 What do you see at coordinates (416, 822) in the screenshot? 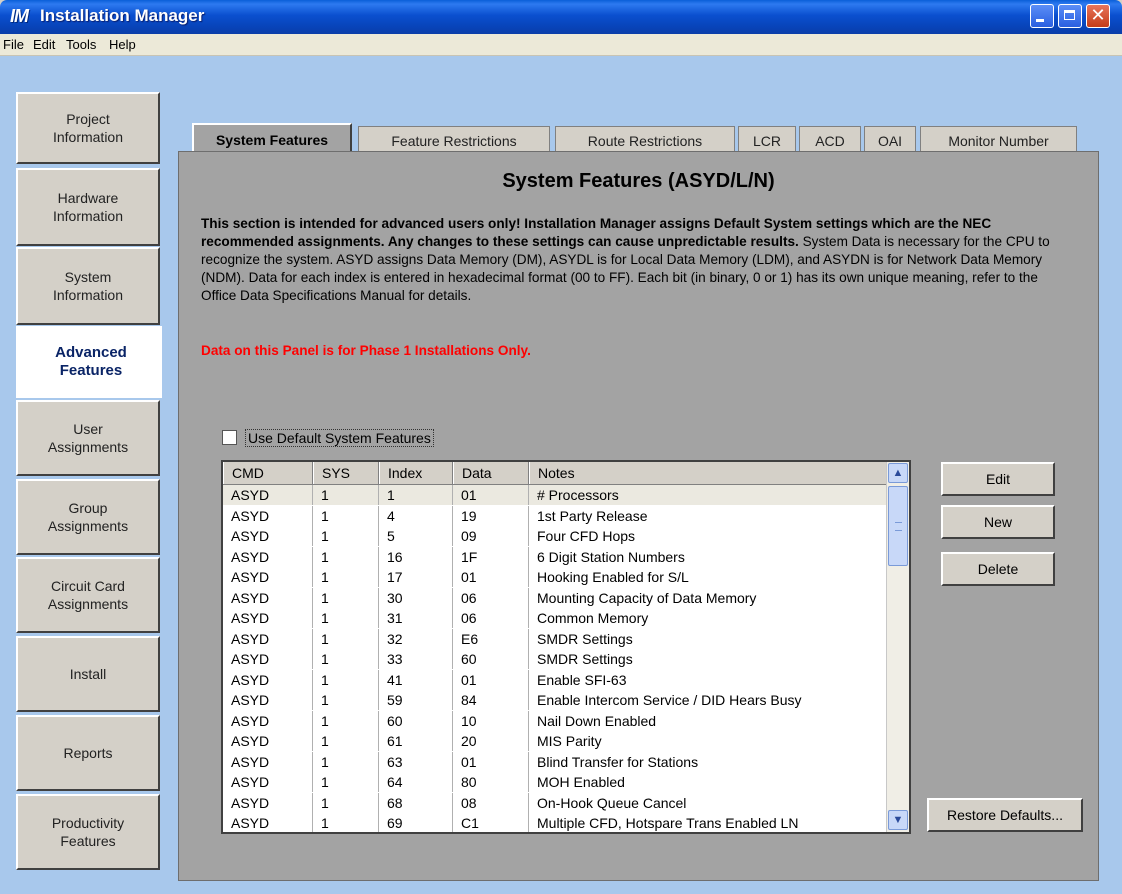
I see `cell-index: 69` at bounding box center [416, 822].